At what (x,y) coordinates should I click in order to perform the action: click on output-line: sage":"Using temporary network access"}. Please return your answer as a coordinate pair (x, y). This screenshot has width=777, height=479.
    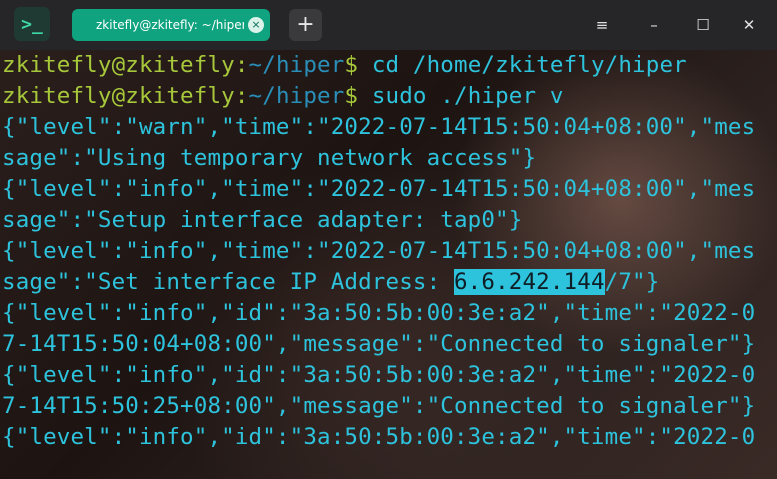
    Looking at the image, I should click on (269, 158).